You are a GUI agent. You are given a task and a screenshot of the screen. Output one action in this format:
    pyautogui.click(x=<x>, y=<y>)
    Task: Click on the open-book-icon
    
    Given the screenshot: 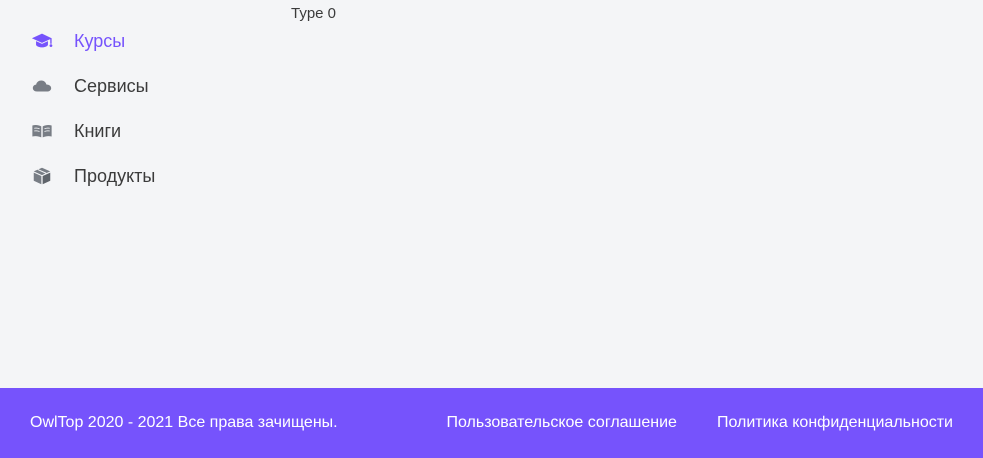 What is the action you would take?
    pyautogui.click(x=42, y=131)
    